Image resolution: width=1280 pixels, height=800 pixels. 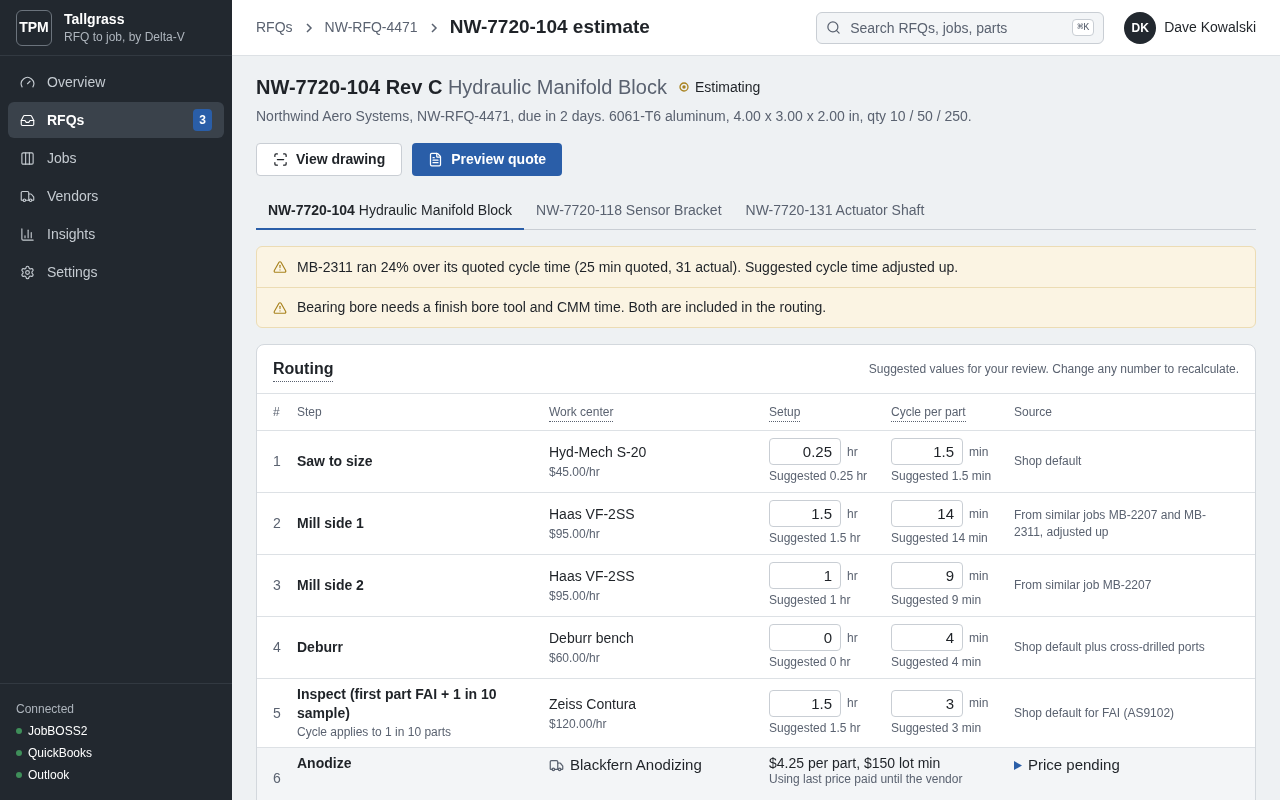 I want to click on nav-item: Jobs, so click(x=116, y=158).